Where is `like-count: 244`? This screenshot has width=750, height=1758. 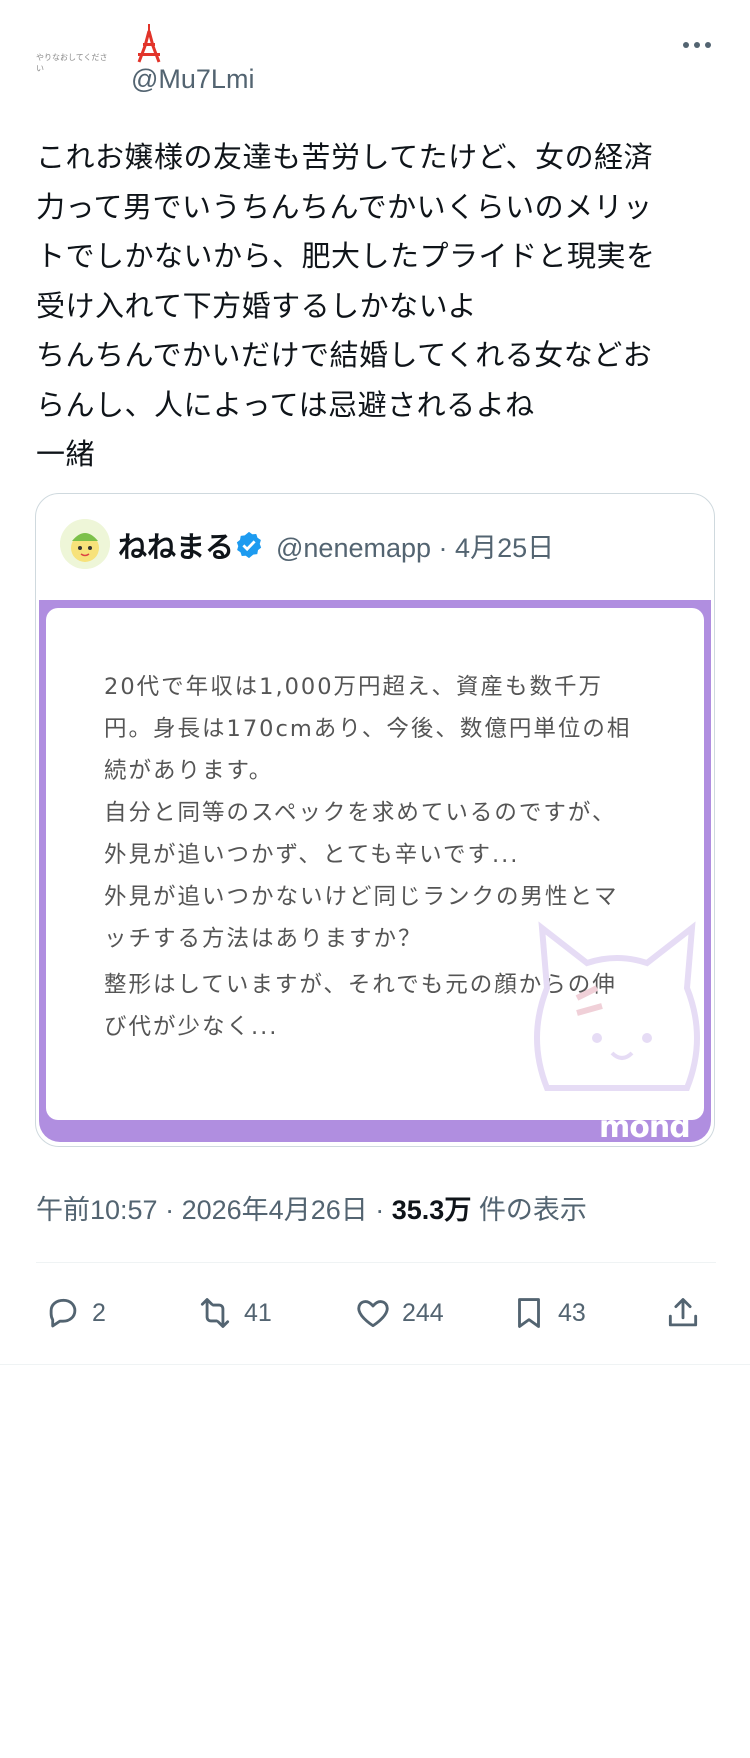 like-count: 244 is located at coordinates (423, 1312).